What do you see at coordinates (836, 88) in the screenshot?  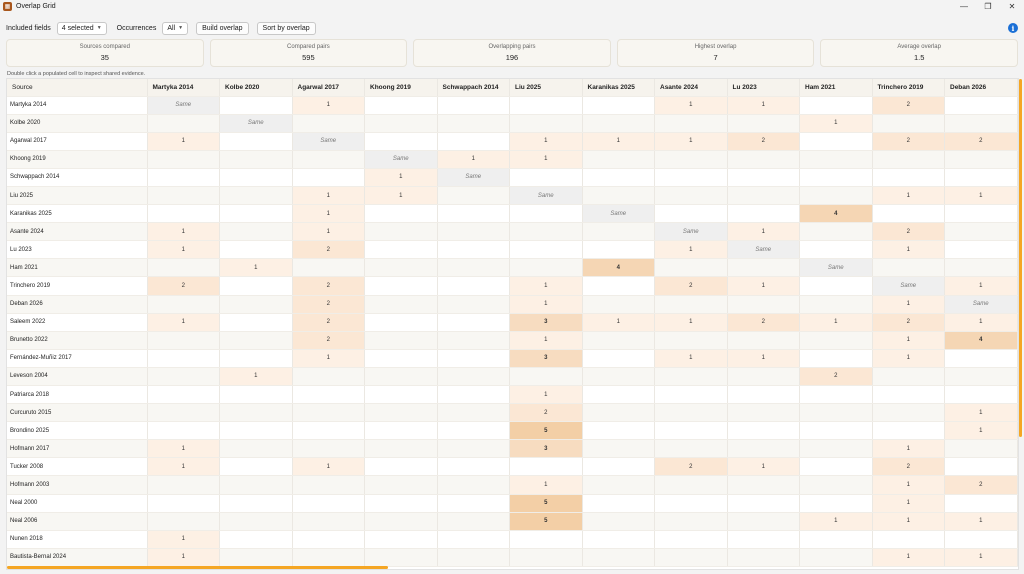 I see `column-header: Ham 2021` at bounding box center [836, 88].